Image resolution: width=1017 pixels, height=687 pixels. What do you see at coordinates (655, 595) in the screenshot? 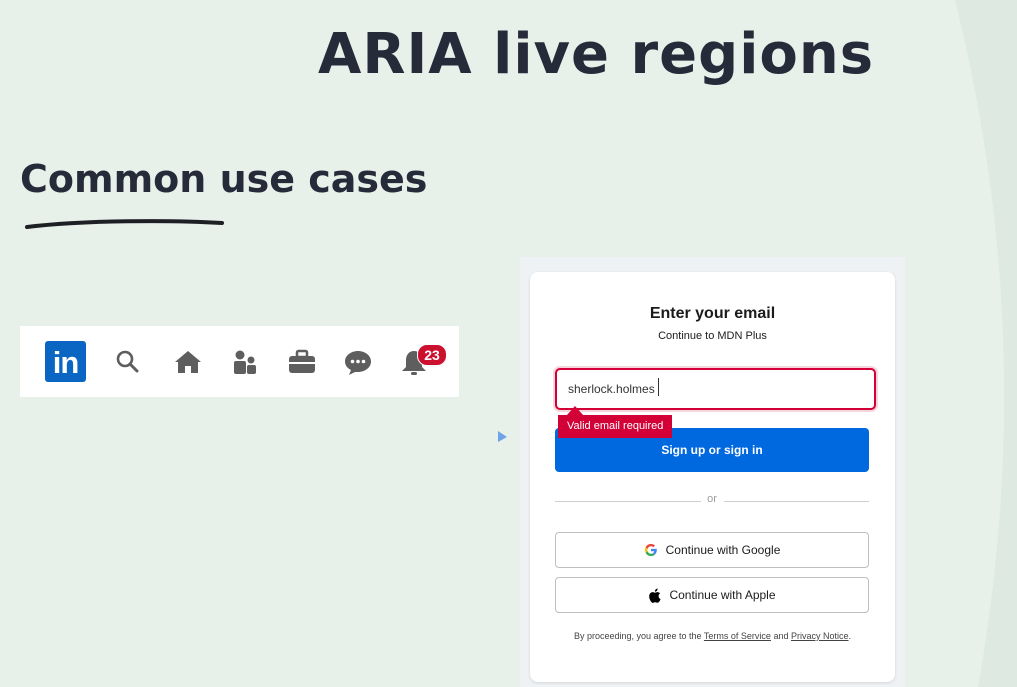
I see `apple-icon` at bounding box center [655, 595].